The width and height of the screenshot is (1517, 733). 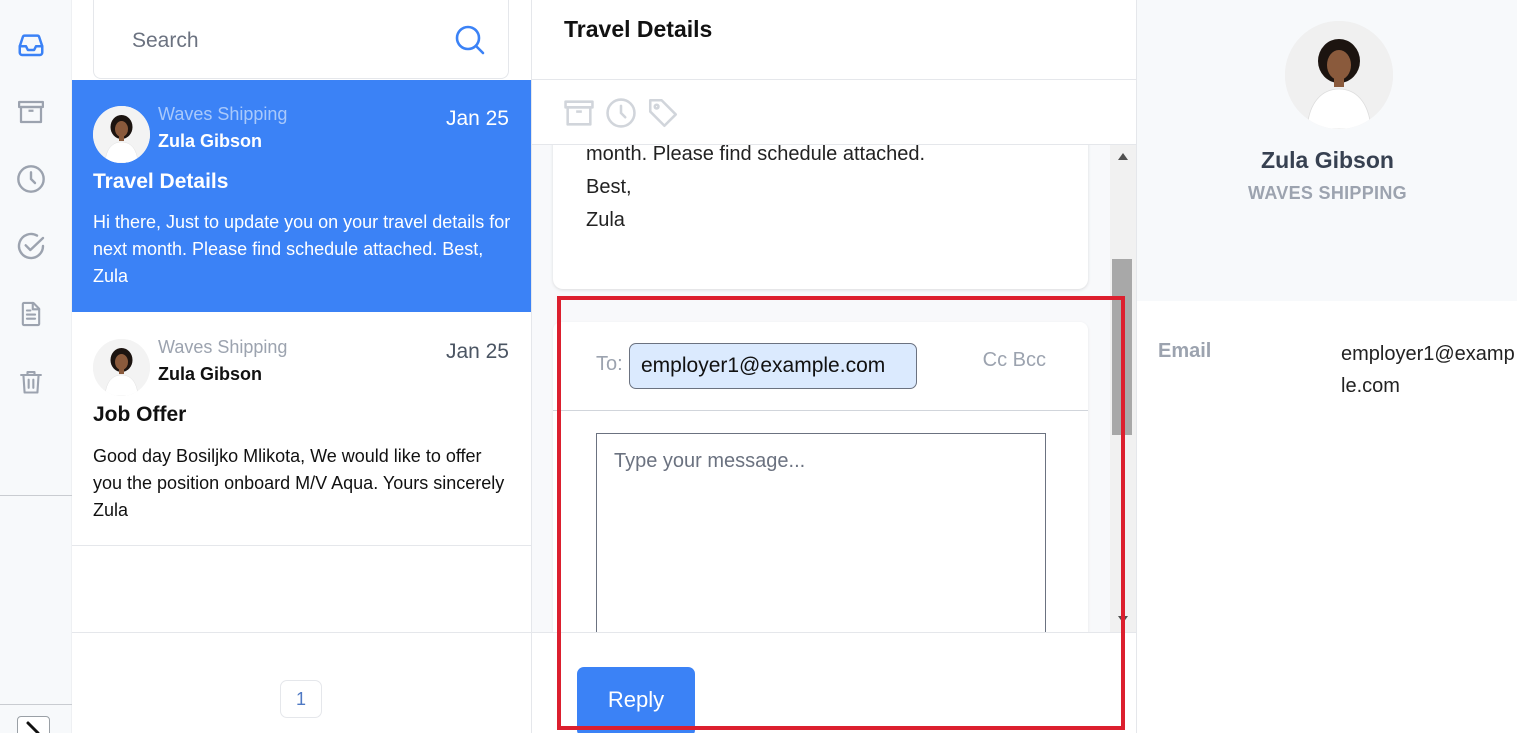 I want to click on scroll-down-arrow-icon, so click(x=1123, y=619).